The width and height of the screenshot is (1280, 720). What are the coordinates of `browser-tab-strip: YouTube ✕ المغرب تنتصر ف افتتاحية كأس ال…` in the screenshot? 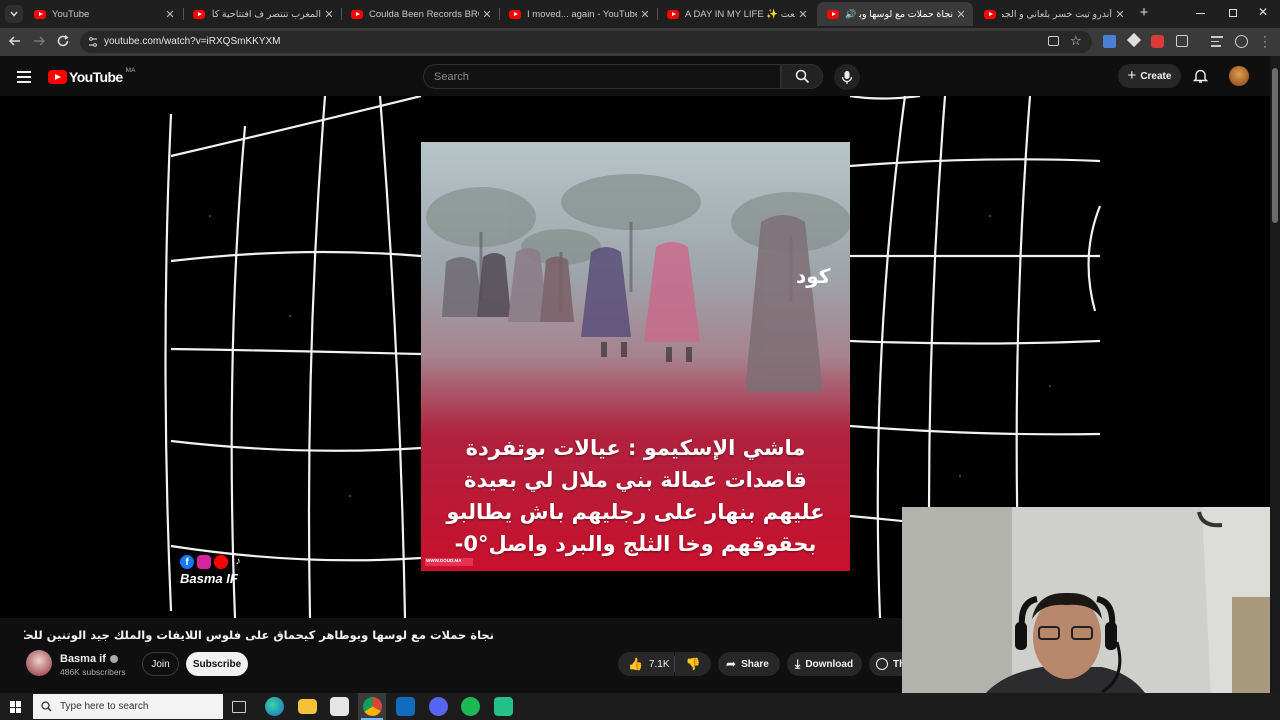 It's located at (640, 14).